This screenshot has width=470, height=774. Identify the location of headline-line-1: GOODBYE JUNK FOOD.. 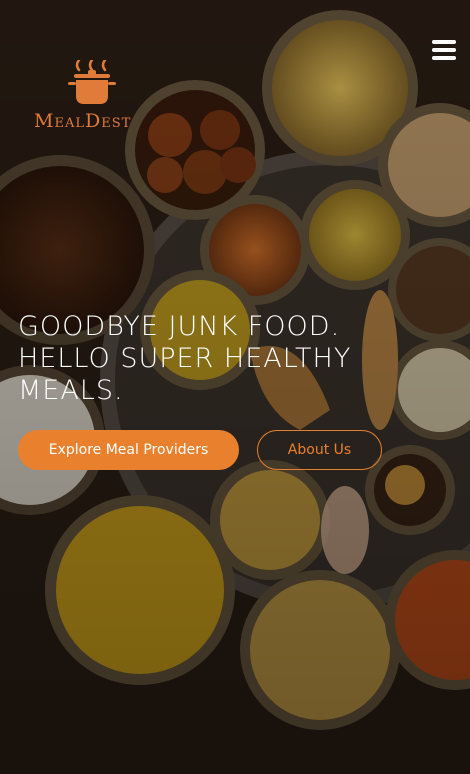
(179, 326).